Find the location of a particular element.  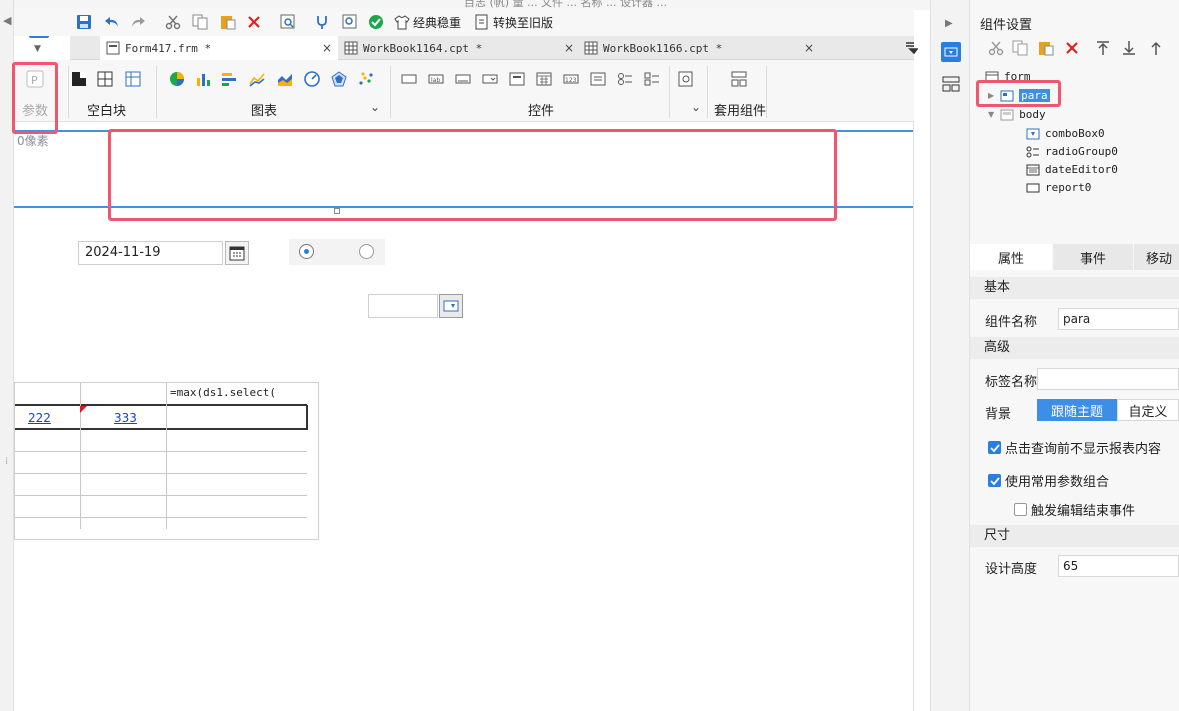

background-custom-button: 自定义 is located at coordinates (1148, 410).